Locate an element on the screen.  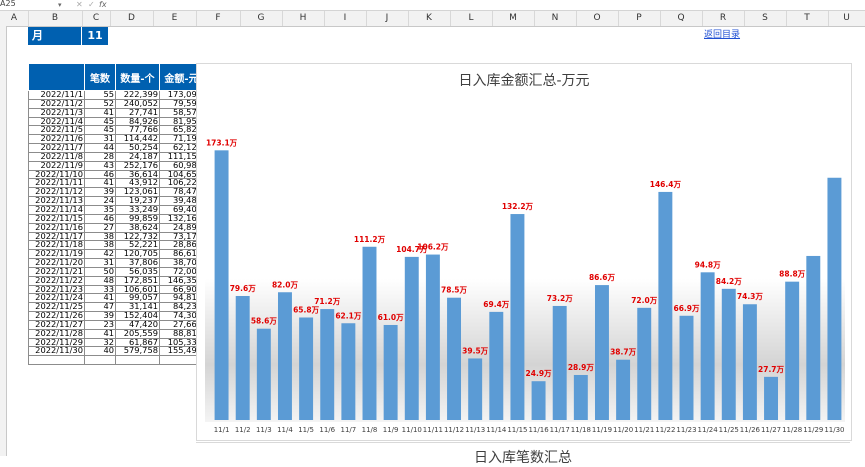
date-cell: 2022/11/9 is located at coordinates (56, 165).